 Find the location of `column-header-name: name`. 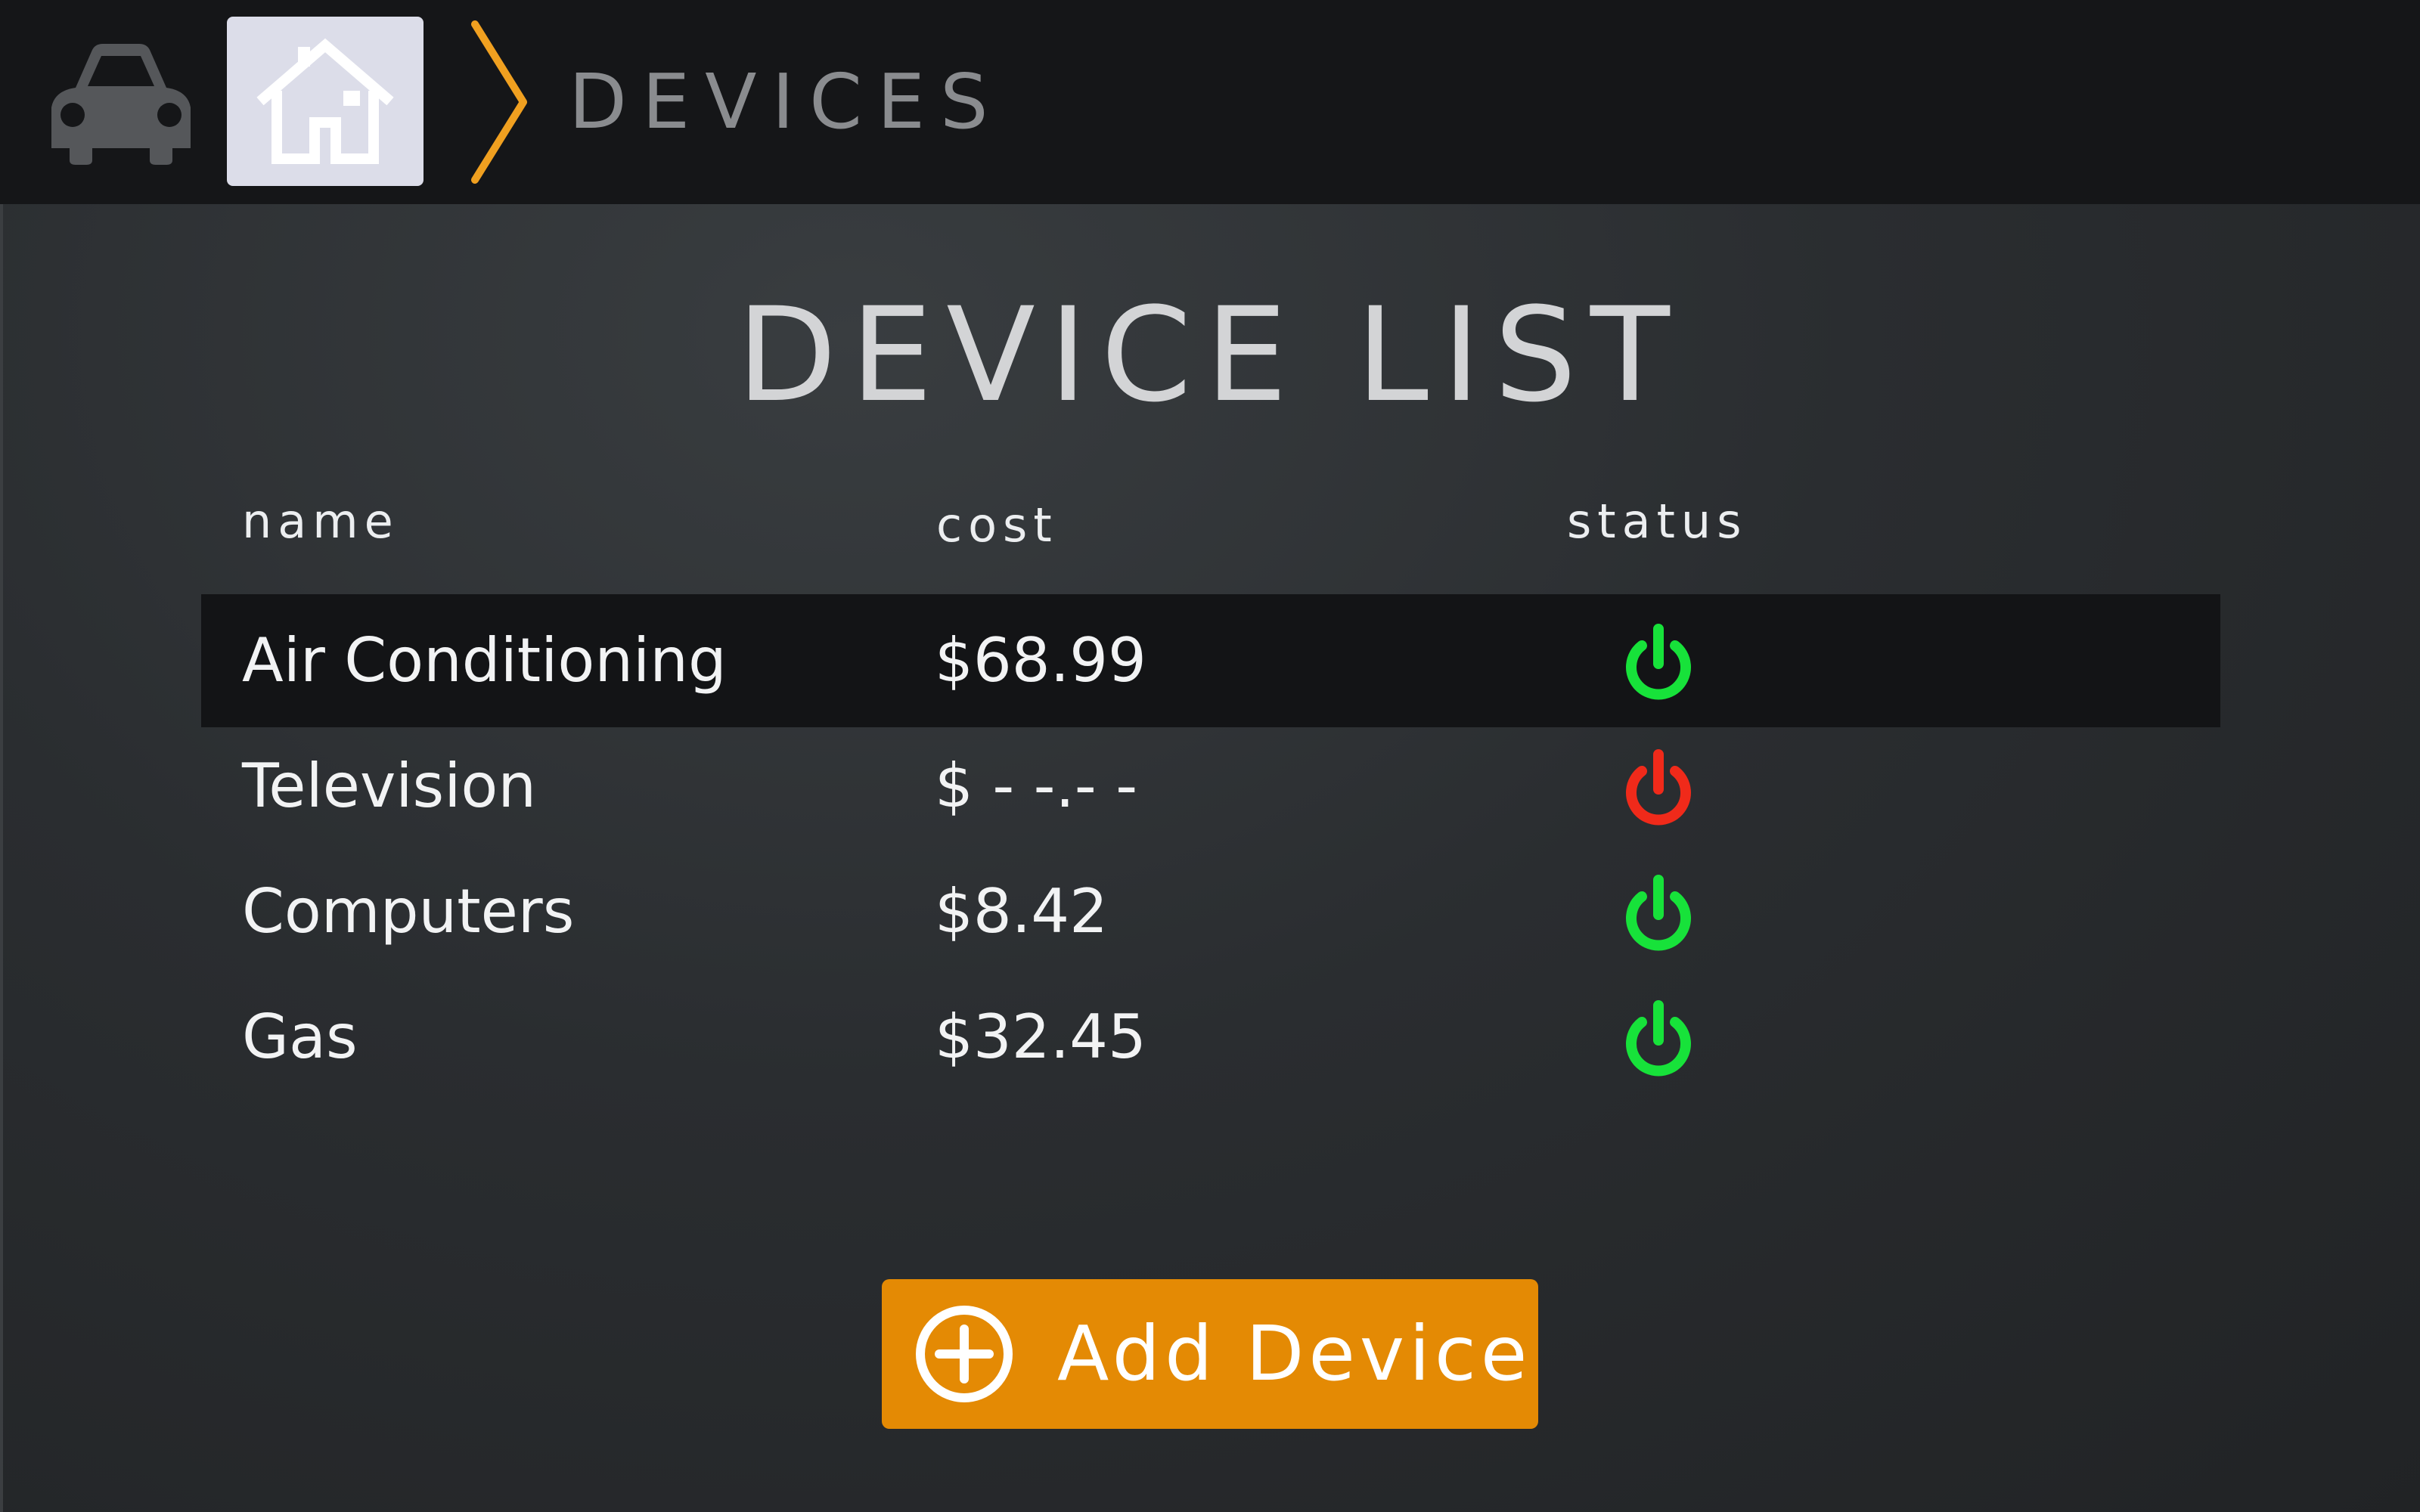

column-header-name: name is located at coordinates (320, 521).